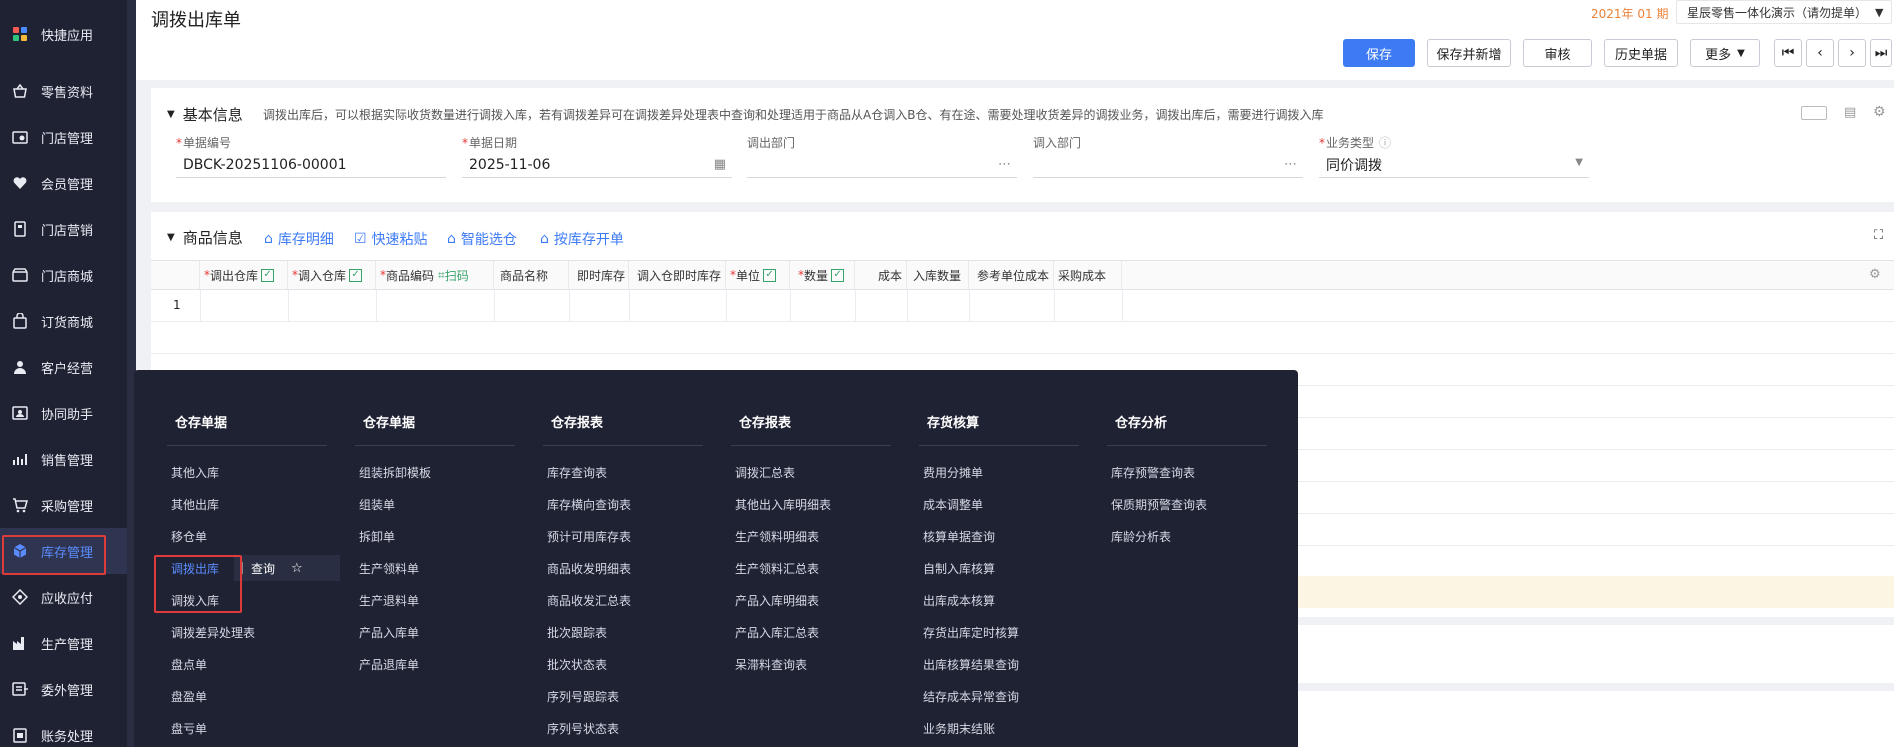 The height and width of the screenshot is (747, 1894). Describe the element at coordinates (68, 183) in the screenshot. I see `sidebar-item-member: 会员管理` at that location.